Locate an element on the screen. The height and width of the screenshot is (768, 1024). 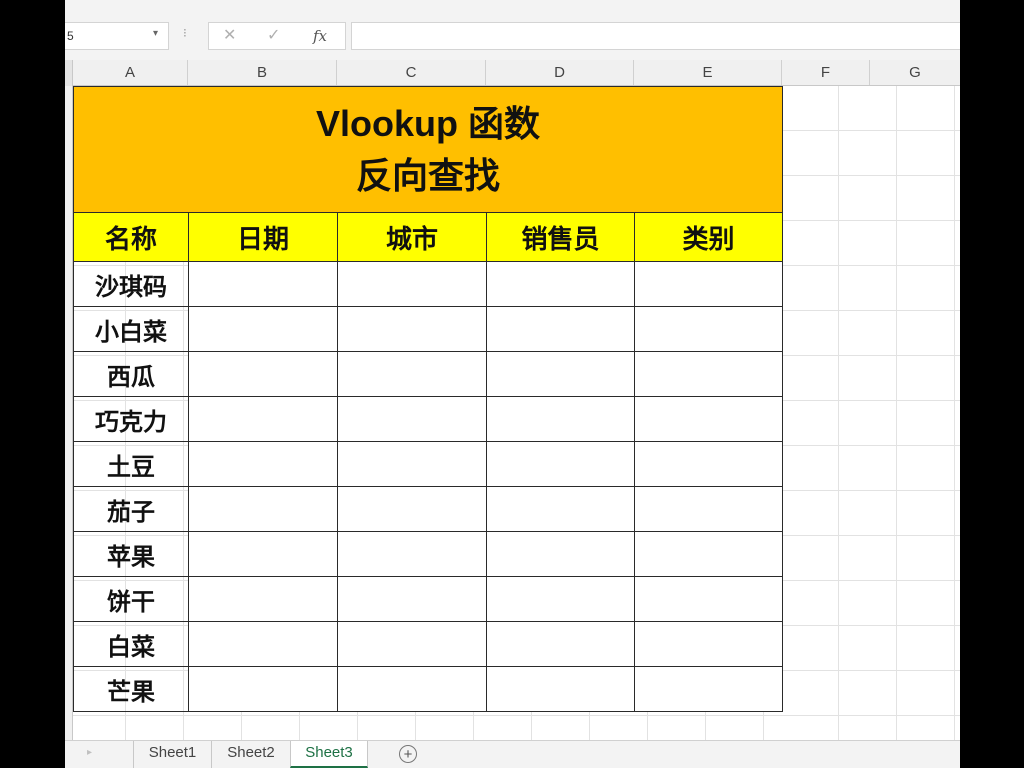
header-row: 名称 日期 城市 销售员 类别 is located at coordinates (428, 237).